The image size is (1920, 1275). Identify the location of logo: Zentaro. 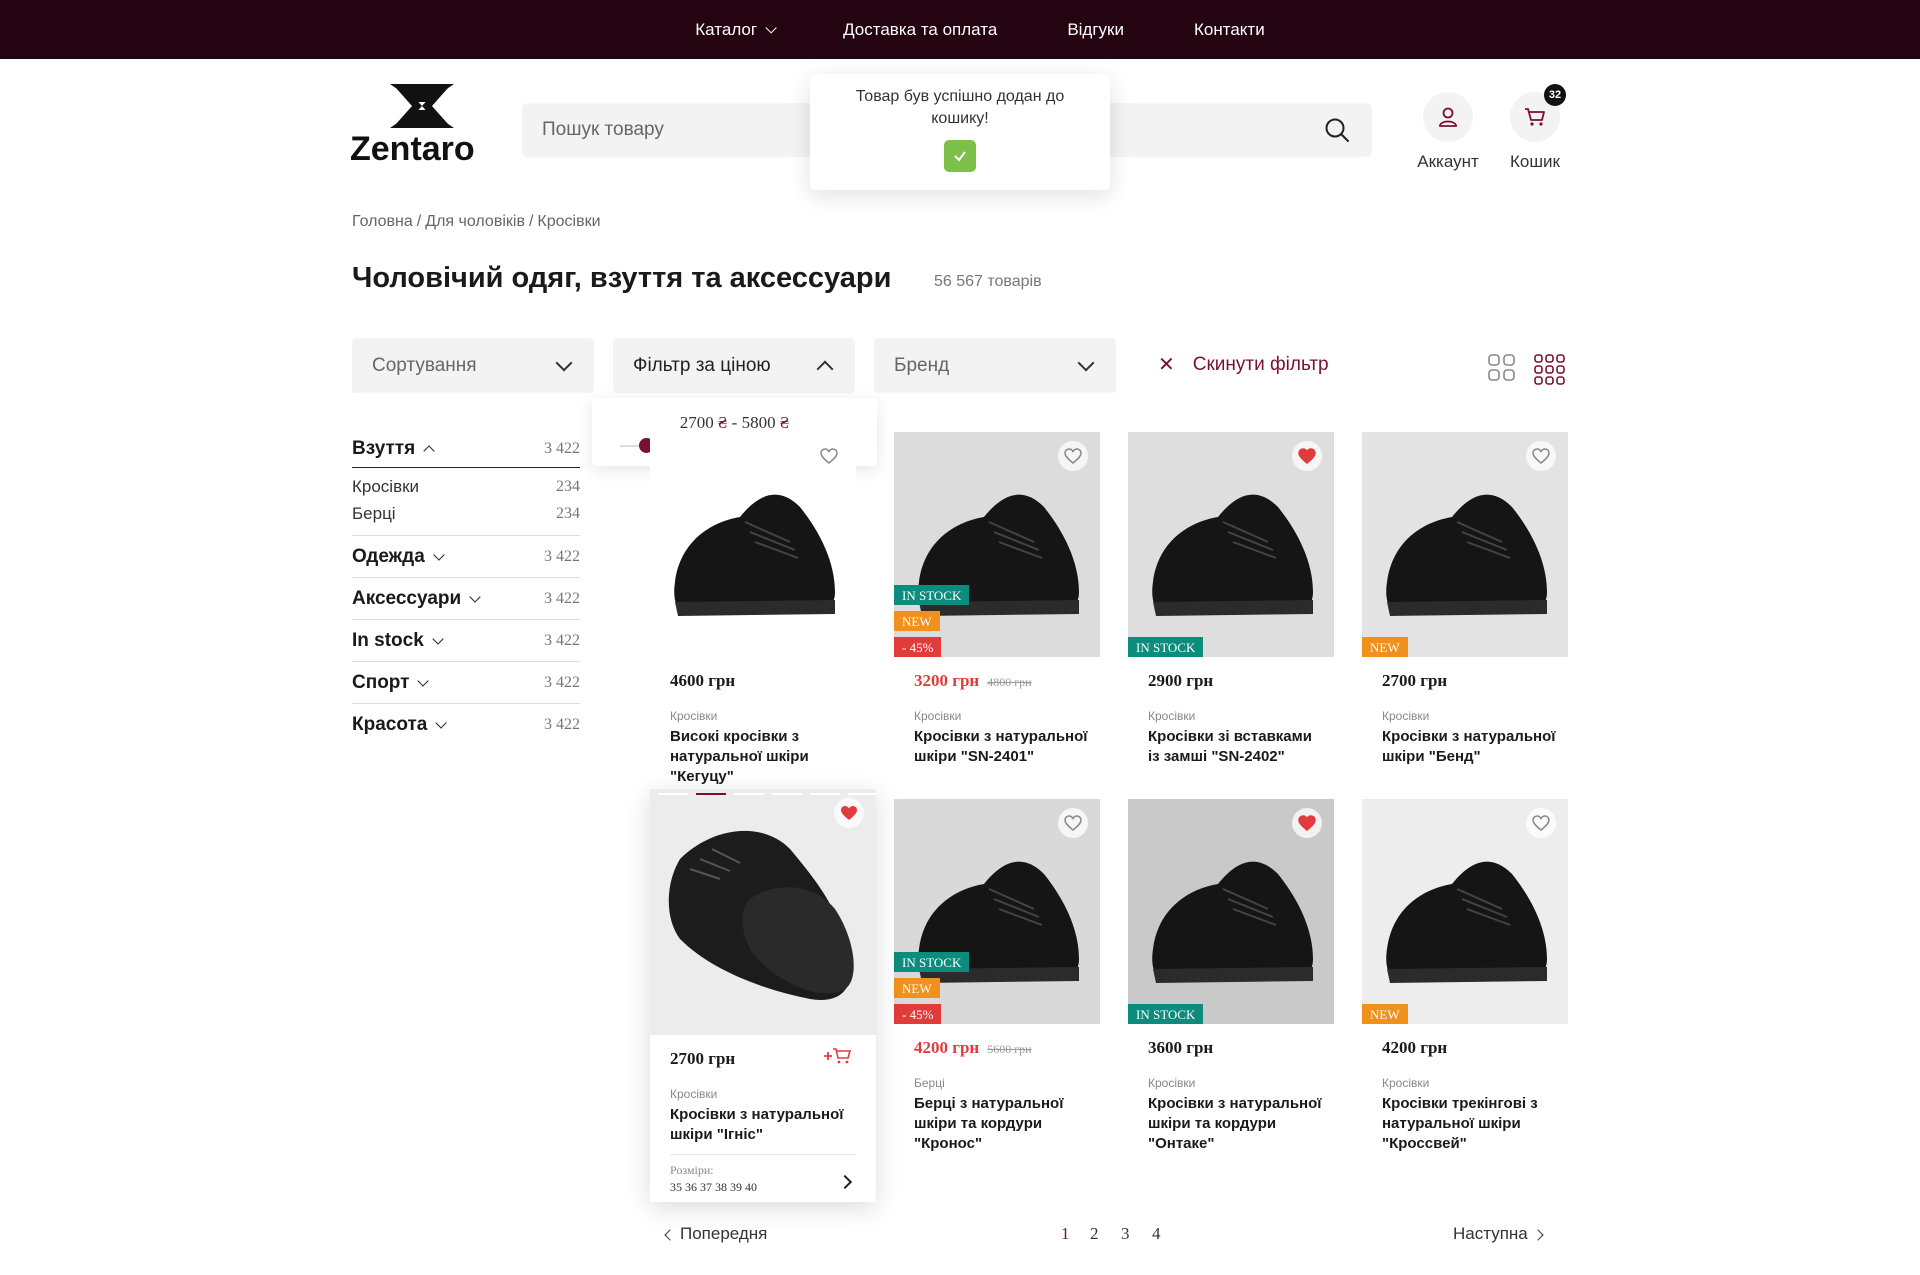
(422, 124).